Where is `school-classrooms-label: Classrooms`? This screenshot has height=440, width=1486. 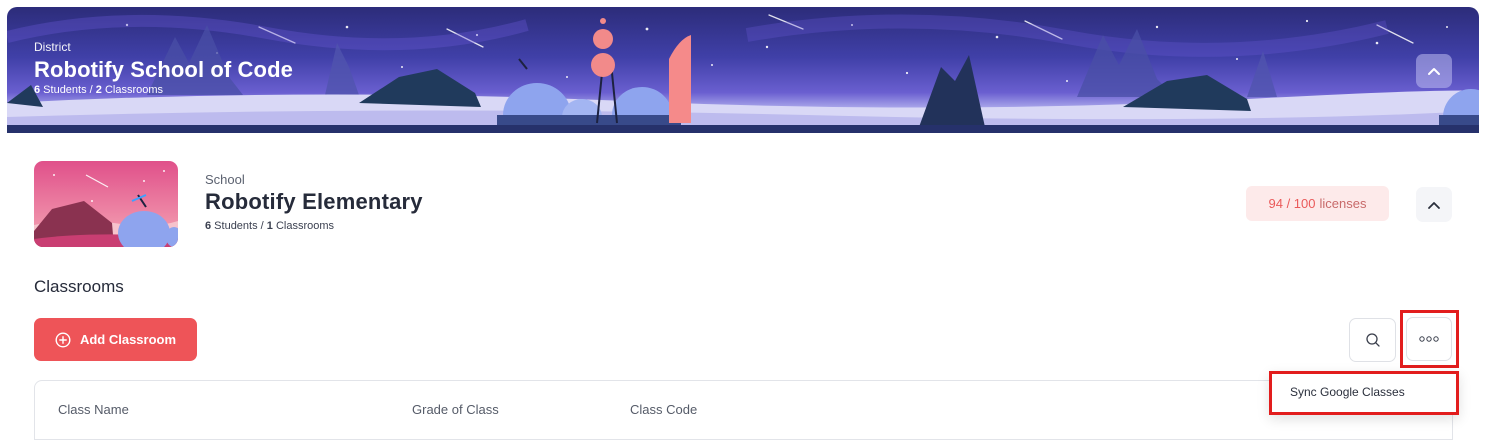
school-classrooms-label: Classrooms is located at coordinates (303, 226).